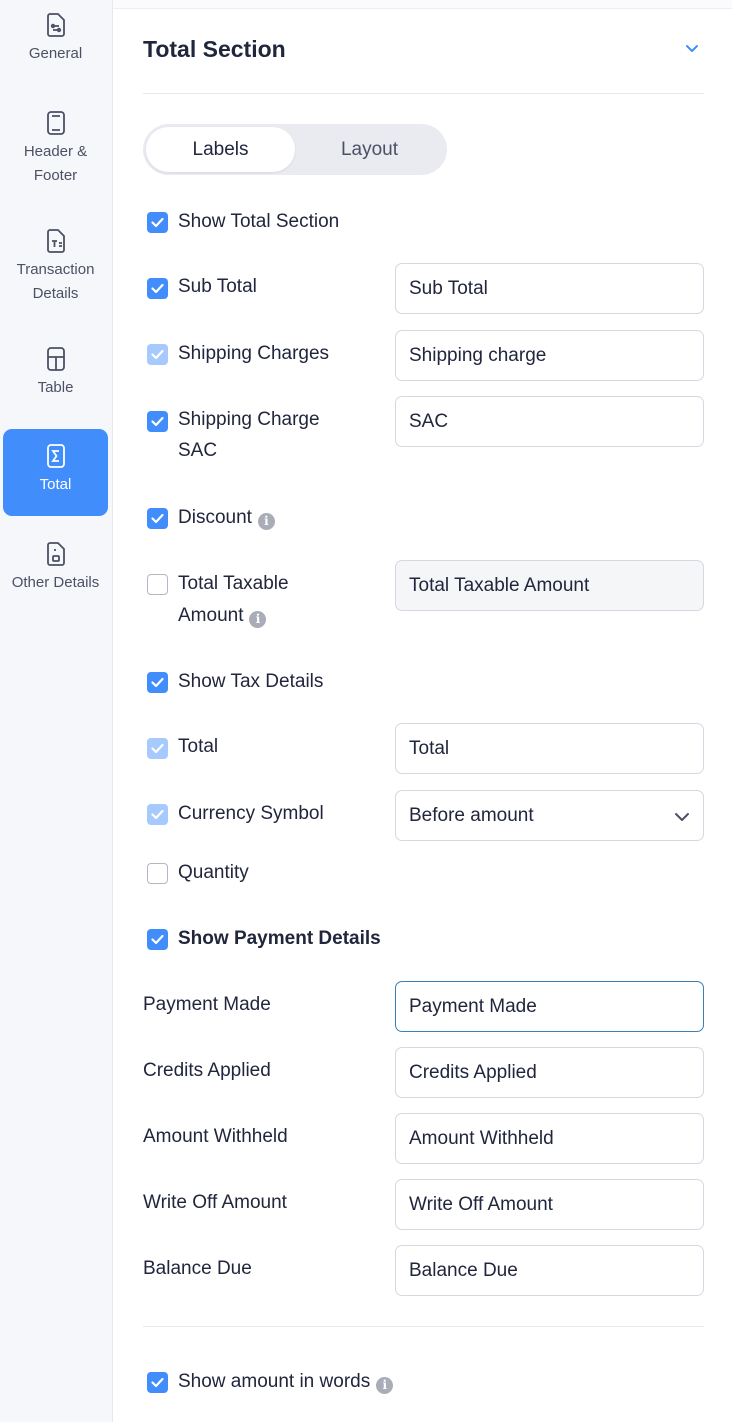 Image resolution: width=732 pixels, height=1422 pixels. What do you see at coordinates (254, 353) in the screenshot?
I see `shipping-charges-label: Shipping Charges` at bounding box center [254, 353].